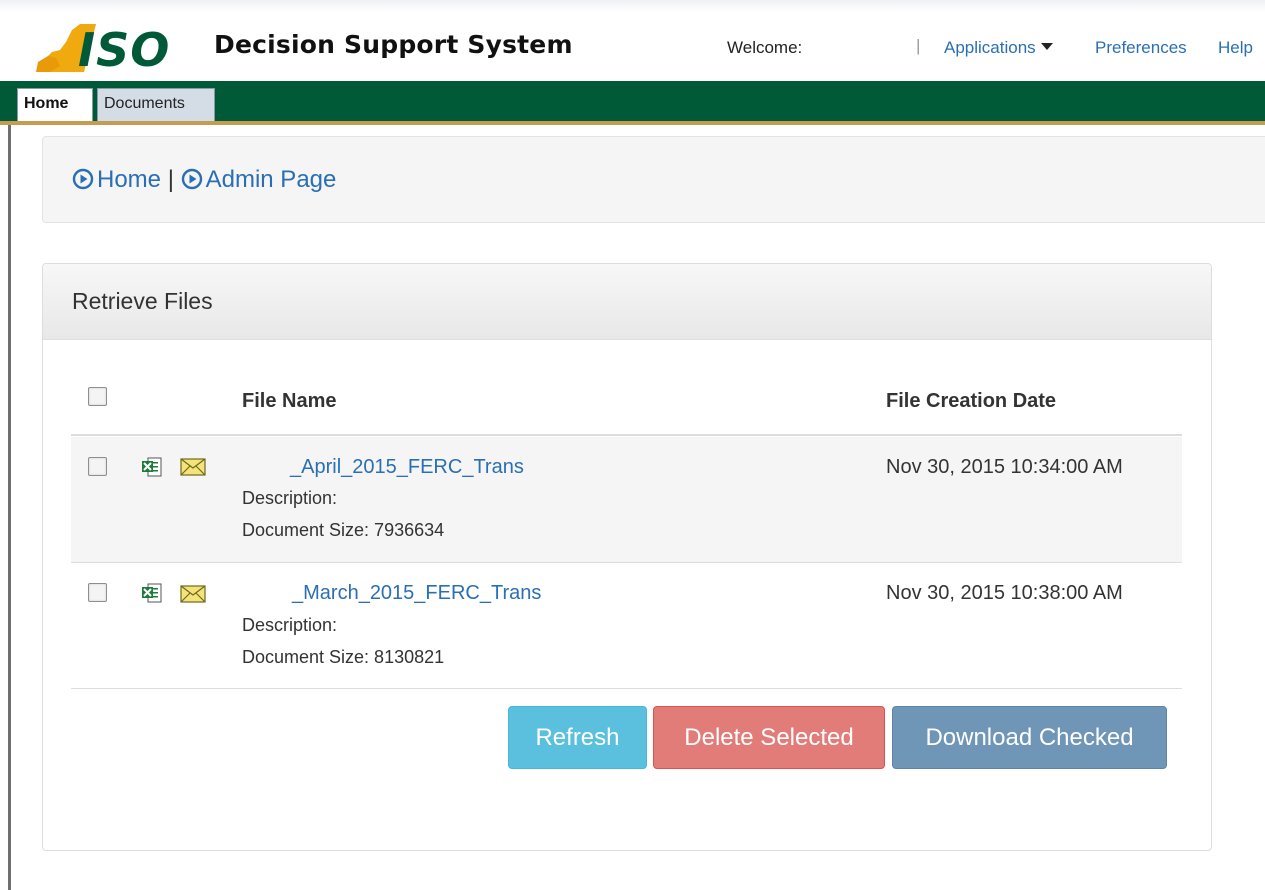  What do you see at coordinates (129, 179) in the screenshot?
I see `breadcrumb-home-label: Home` at bounding box center [129, 179].